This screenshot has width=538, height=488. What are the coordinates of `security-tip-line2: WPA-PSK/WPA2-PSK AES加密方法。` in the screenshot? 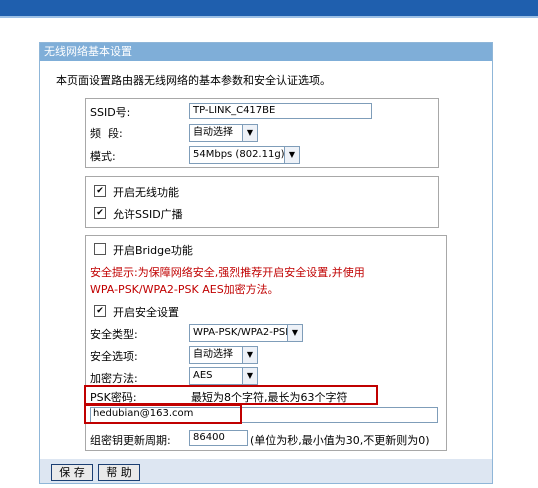 It's located at (184, 289).